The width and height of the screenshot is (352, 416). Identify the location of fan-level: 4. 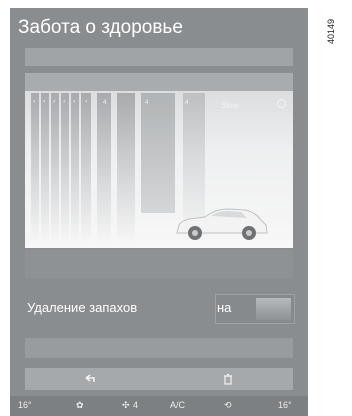
(135, 405).